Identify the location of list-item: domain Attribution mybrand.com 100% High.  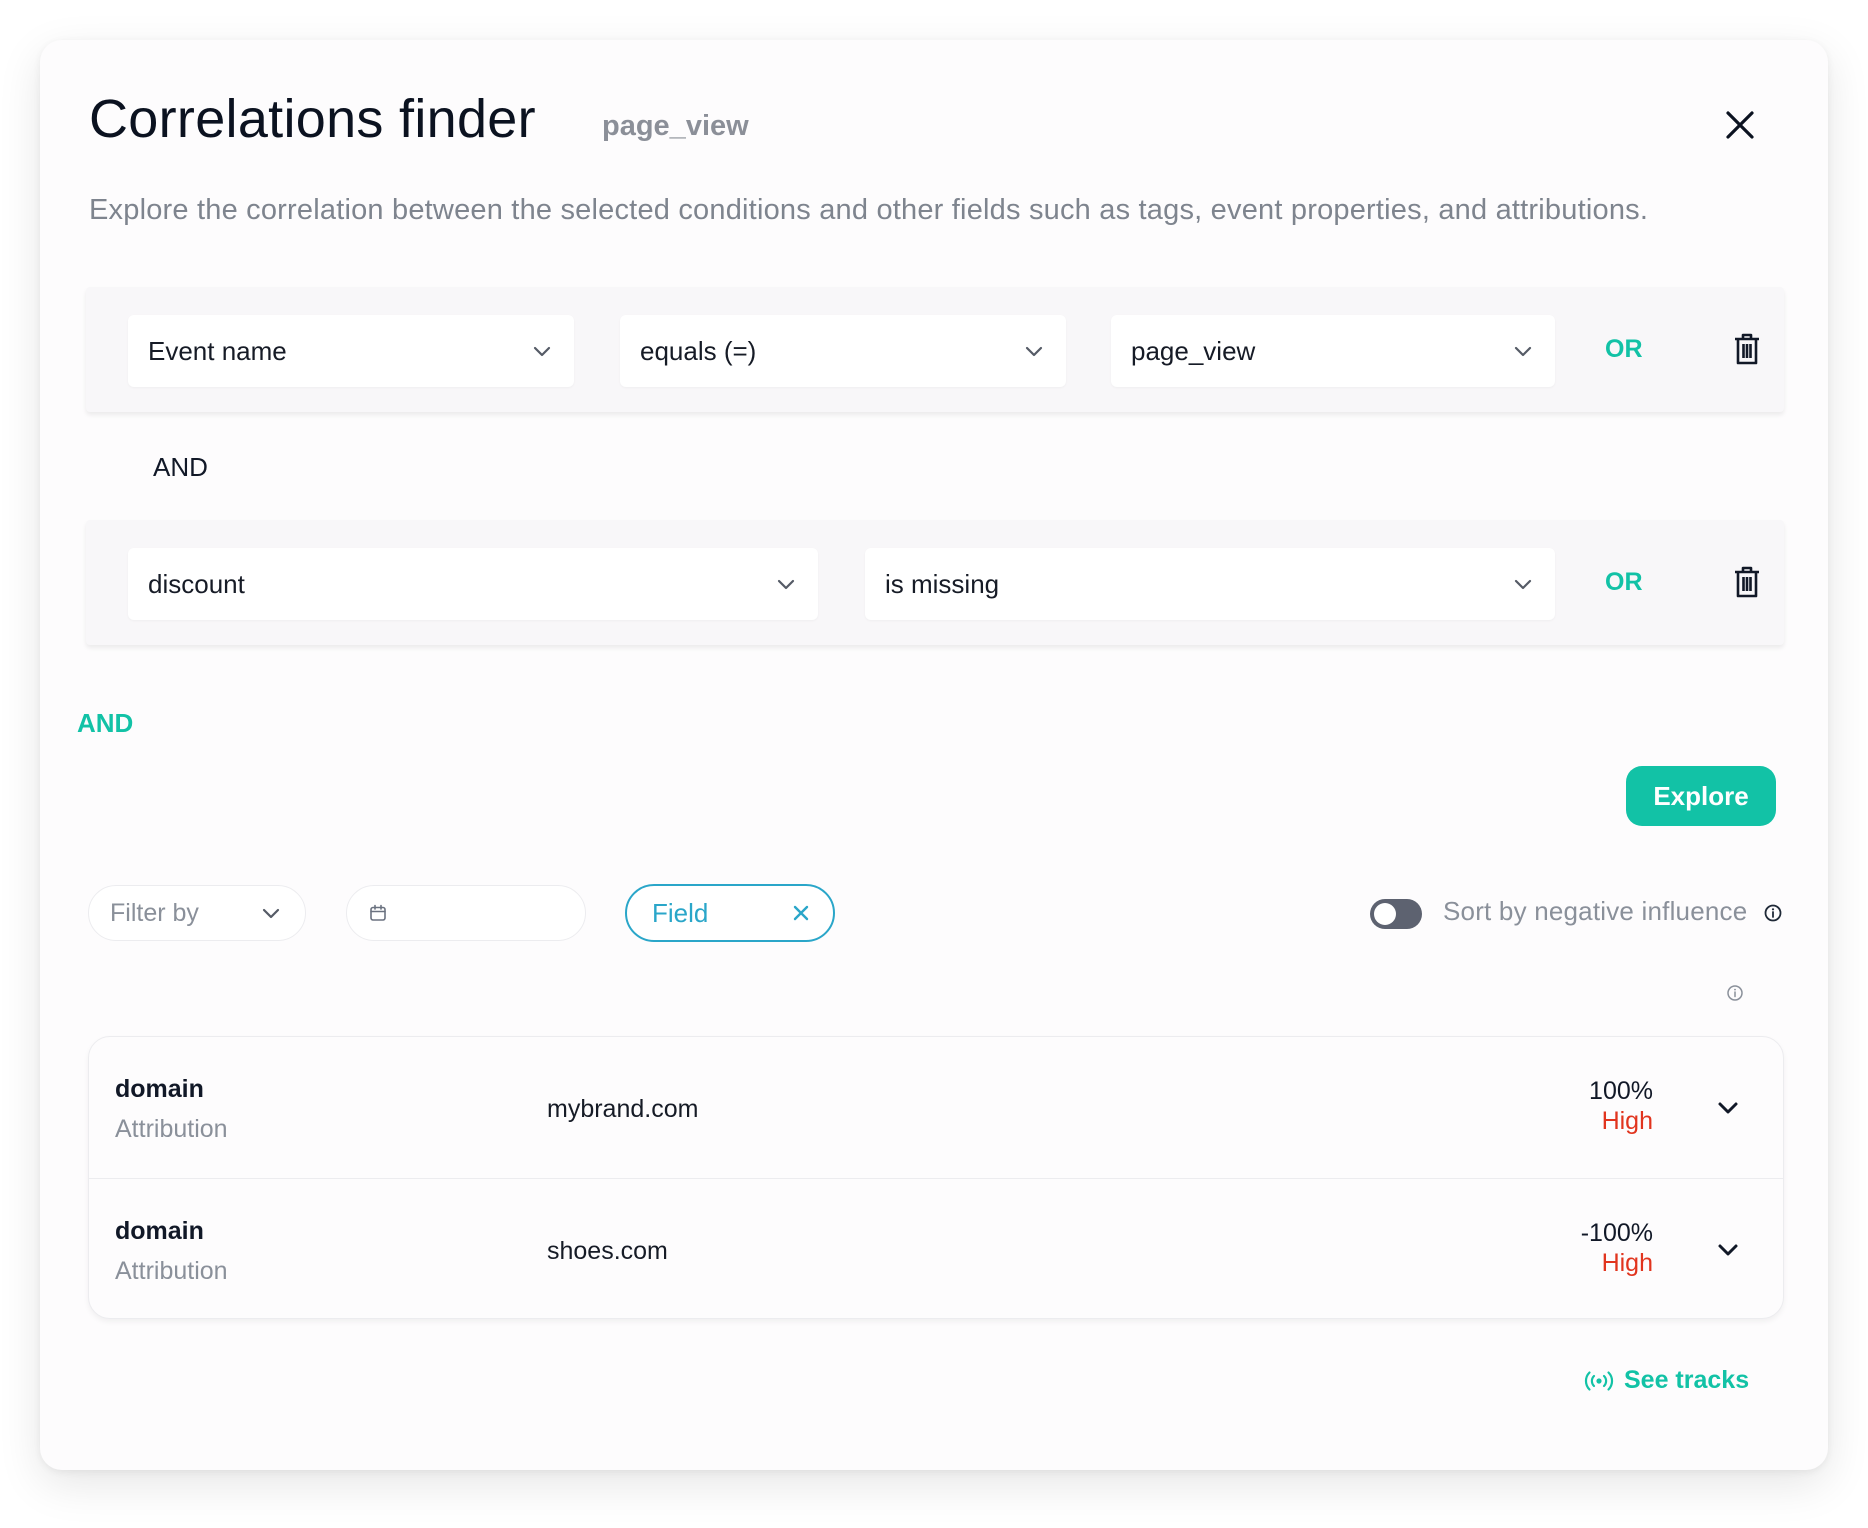
(936, 1107).